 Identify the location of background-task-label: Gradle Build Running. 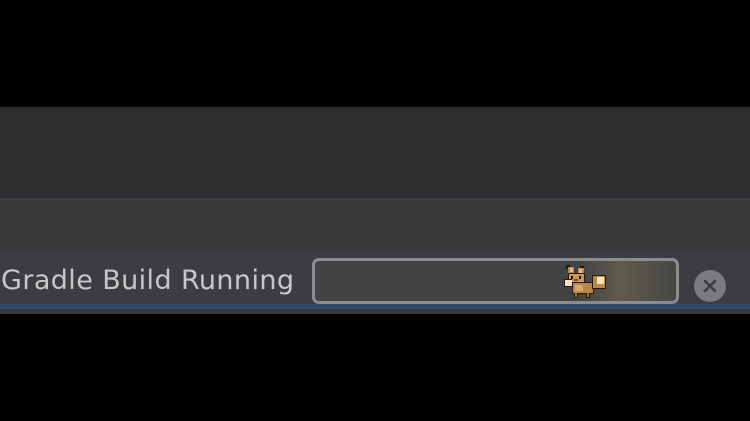
(147, 281).